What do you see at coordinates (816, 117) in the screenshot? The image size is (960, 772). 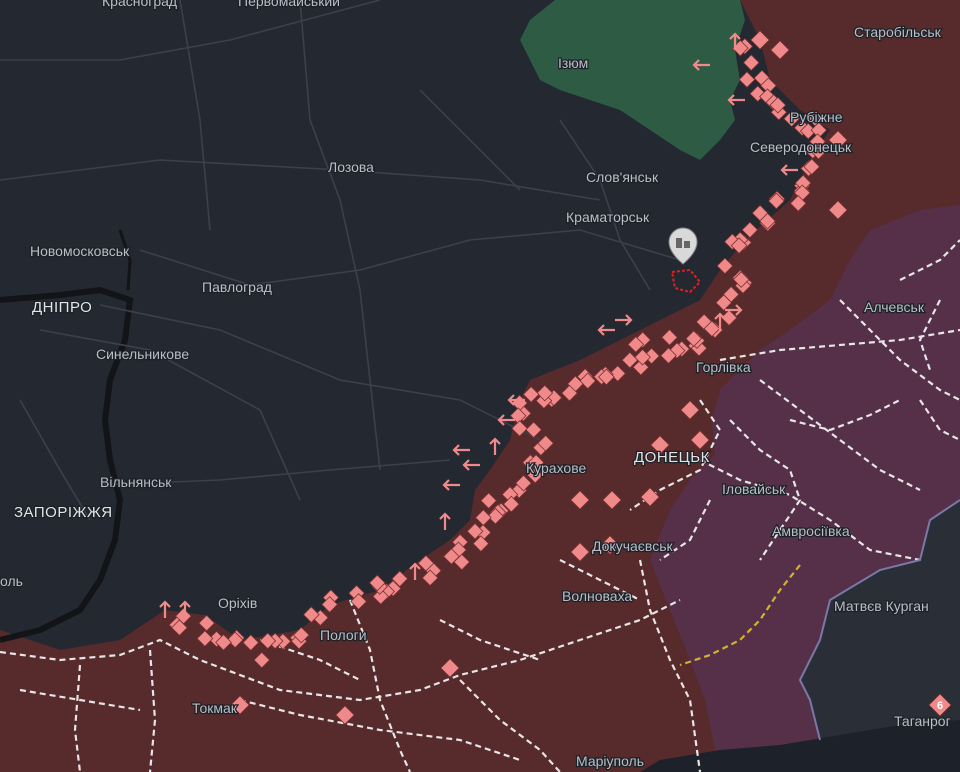 I see `label-rubizhne: Рубіжне` at bounding box center [816, 117].